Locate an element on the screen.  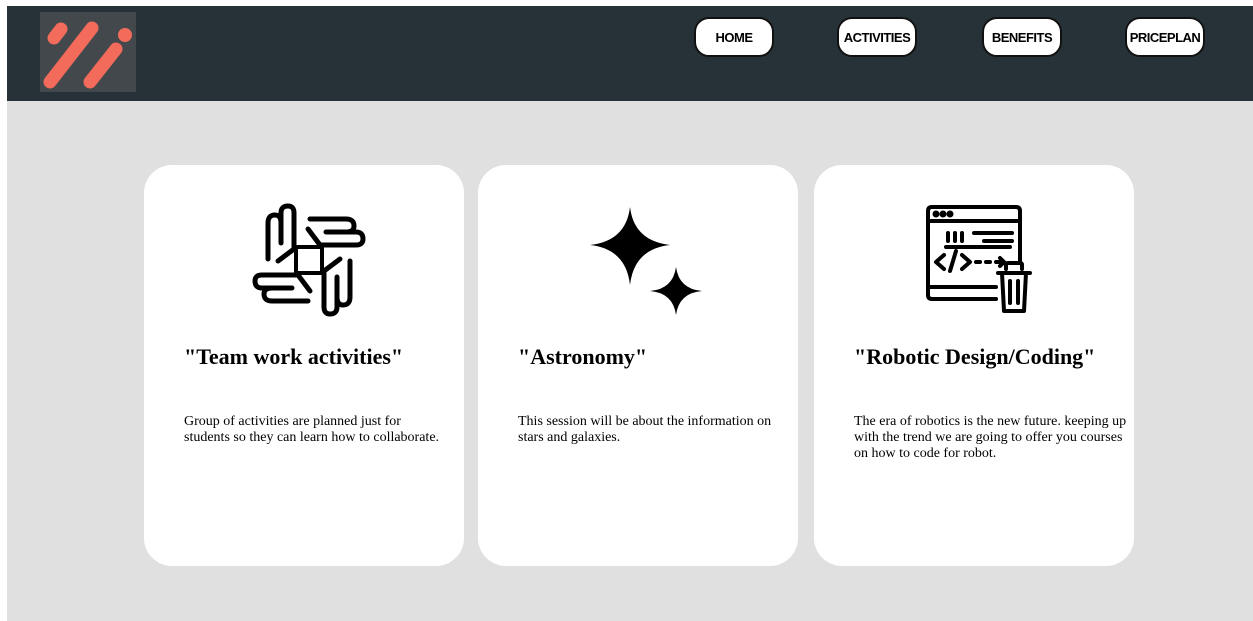
nav-activities-button: ACTIVITIES is located at coordinates (877, 37).